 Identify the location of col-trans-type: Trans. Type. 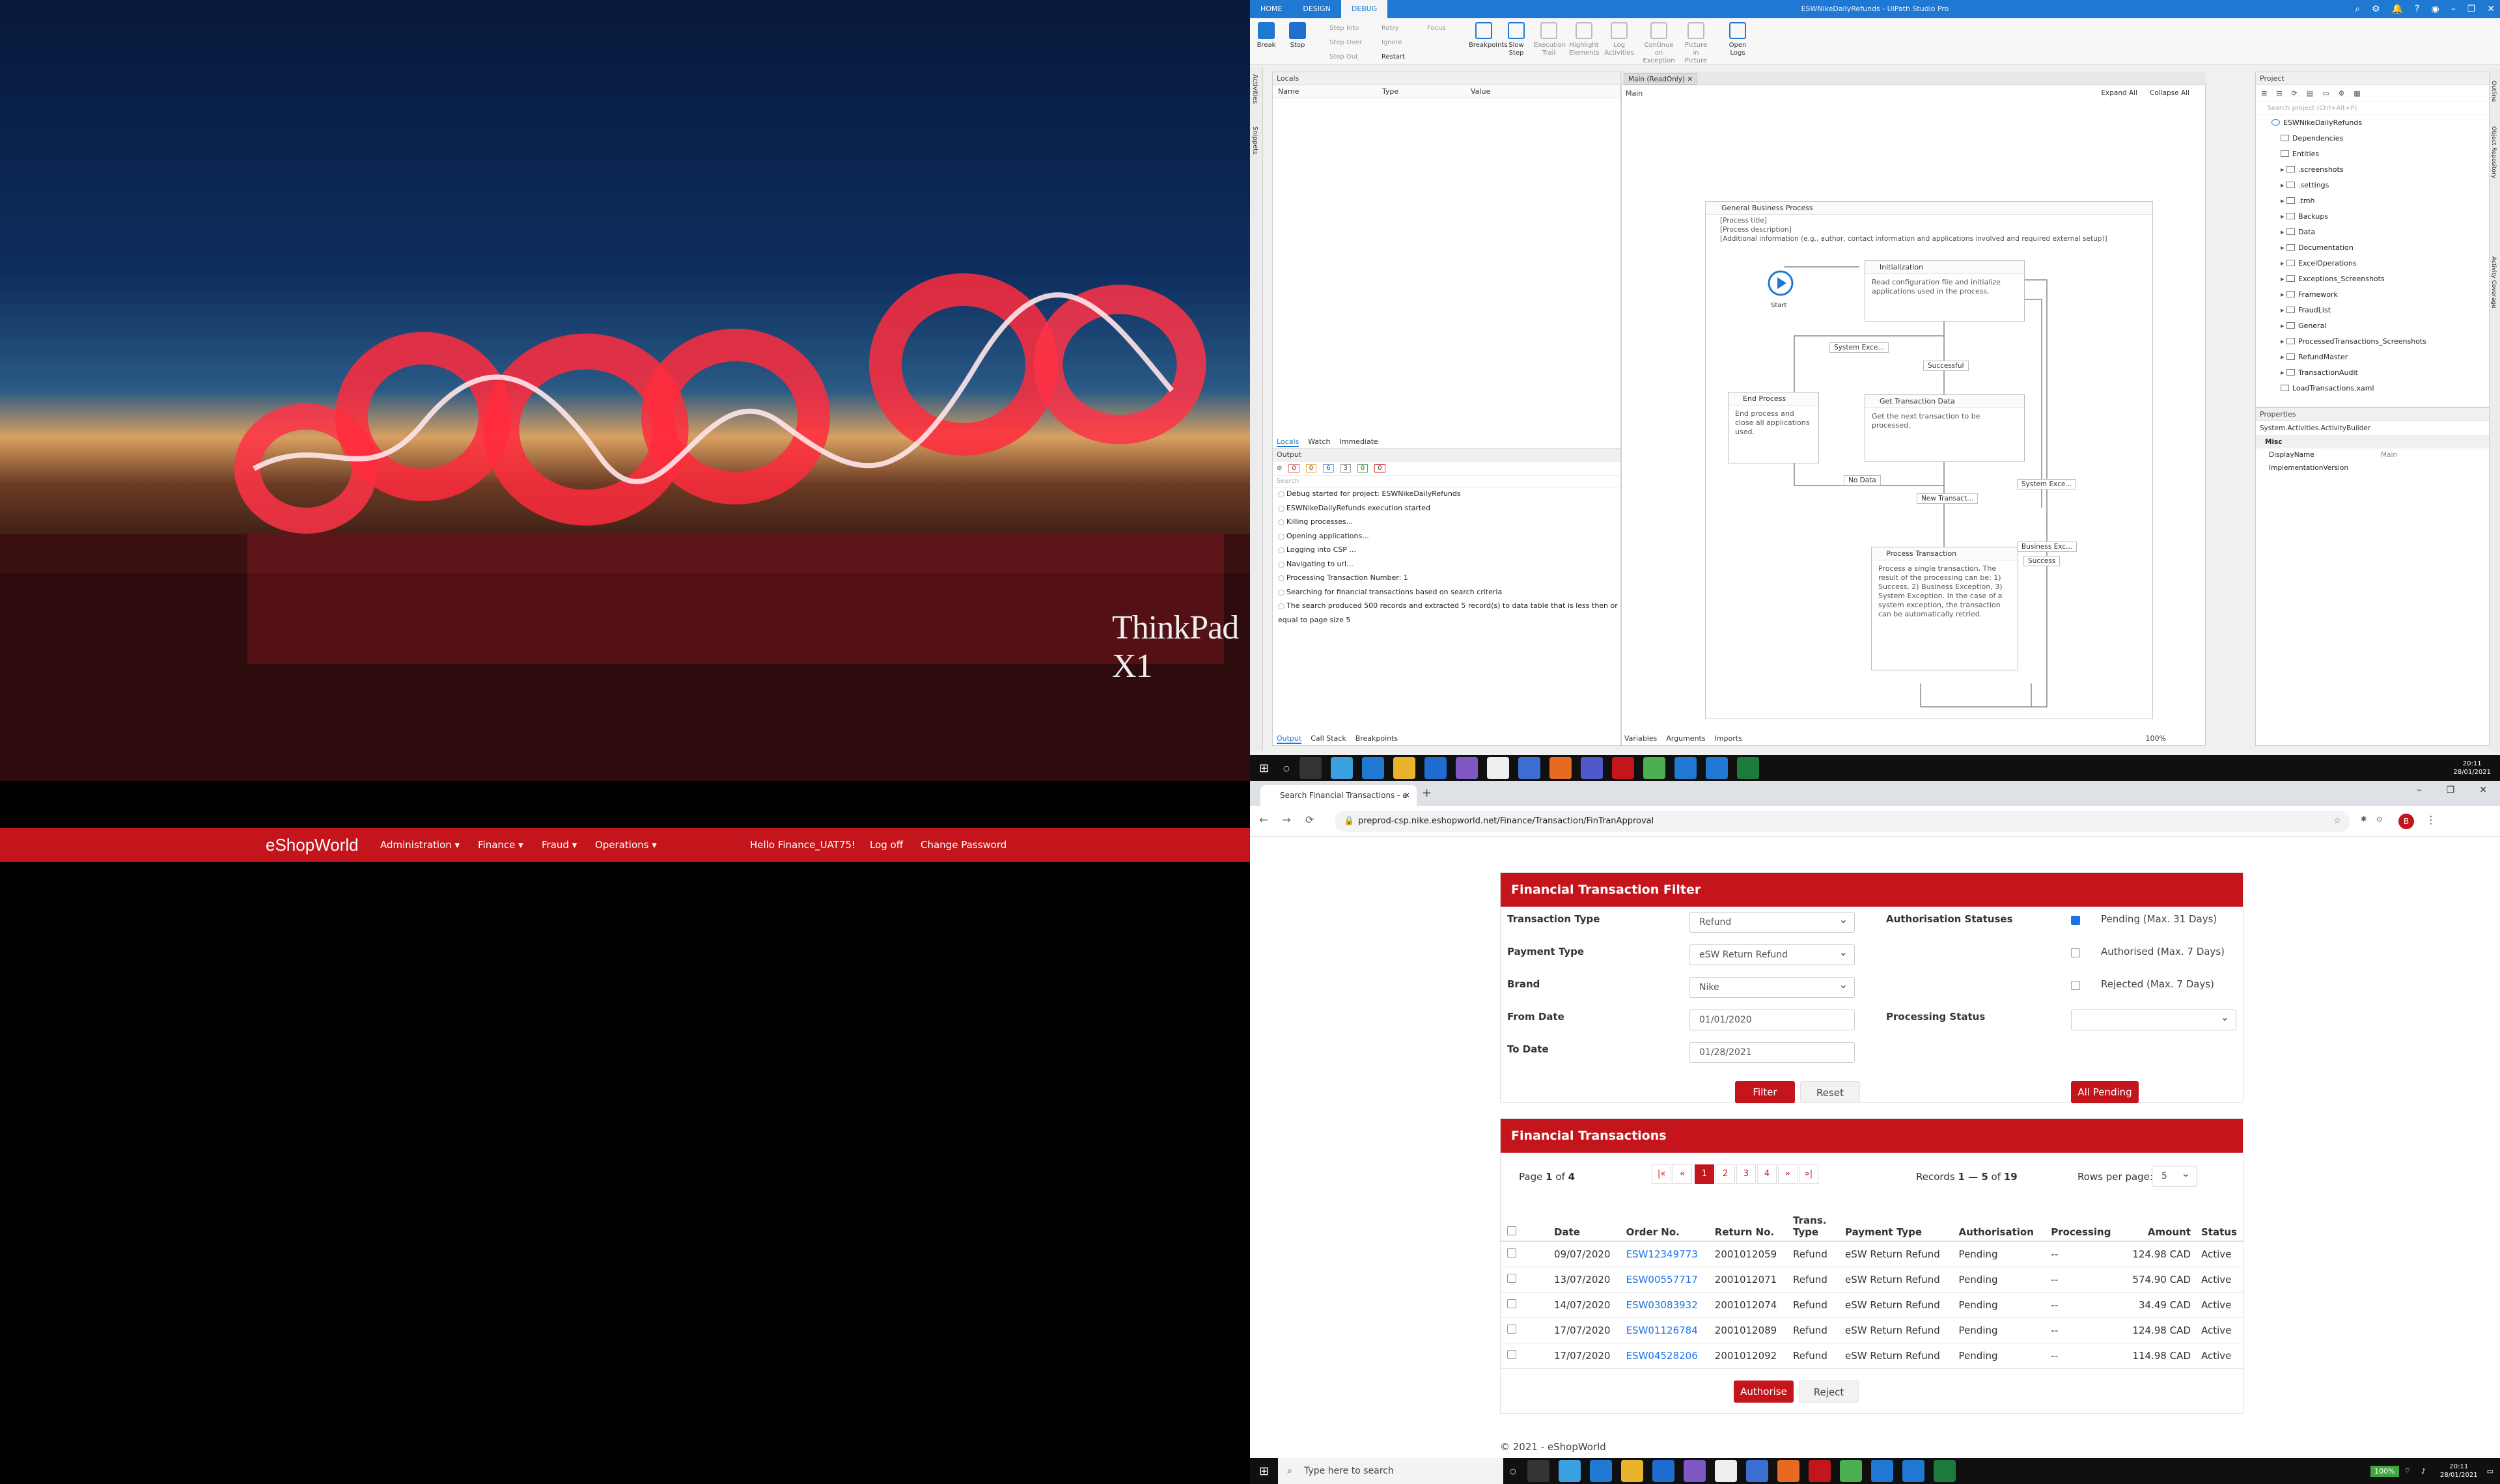
(1814, 1222).